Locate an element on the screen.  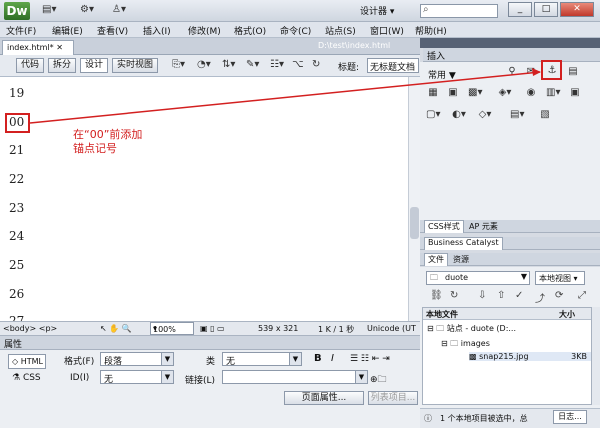
sync-icon: ⟳ is located at coordinates (559, 295).